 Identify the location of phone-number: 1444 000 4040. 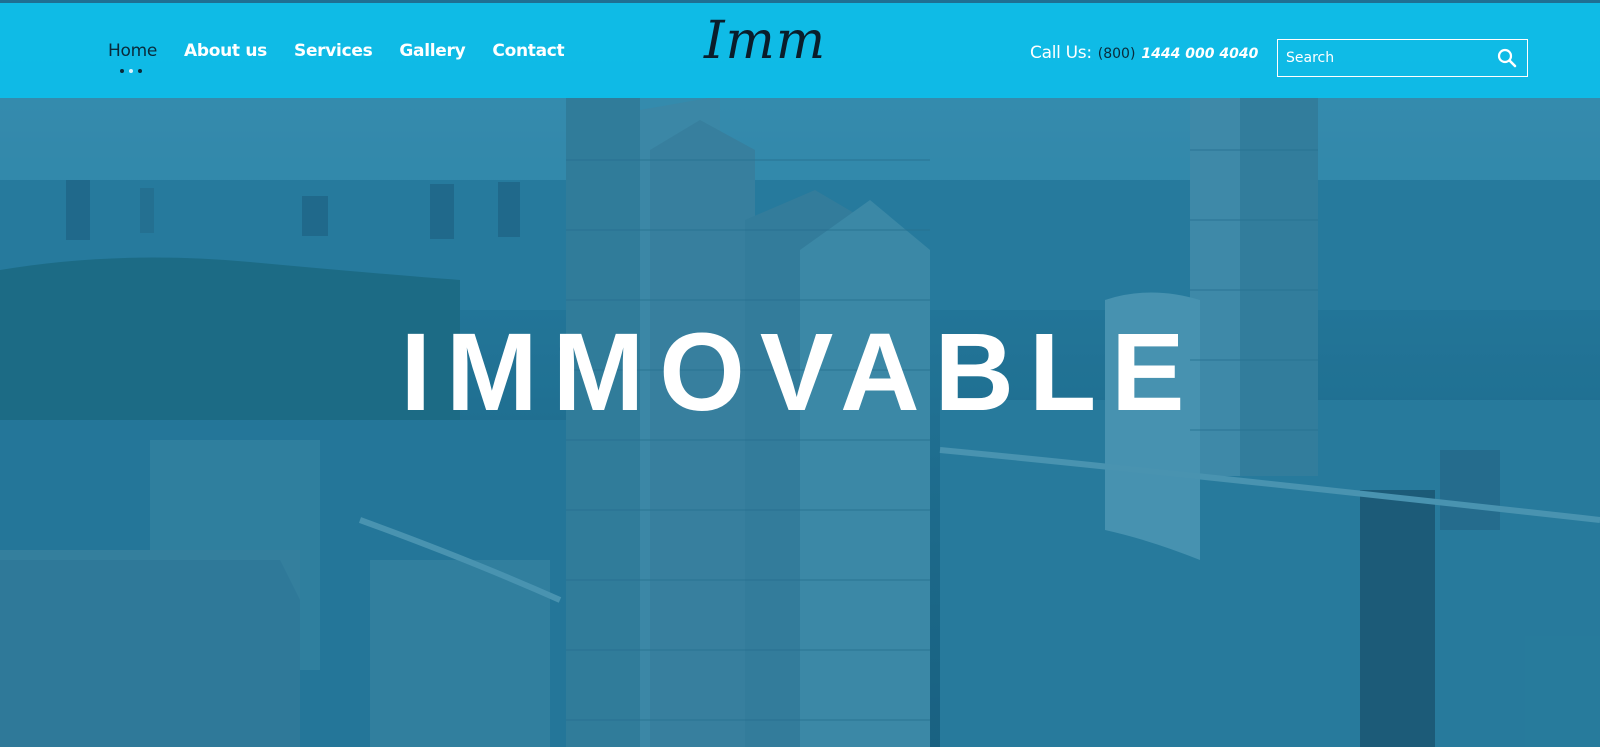
(1199, 54).